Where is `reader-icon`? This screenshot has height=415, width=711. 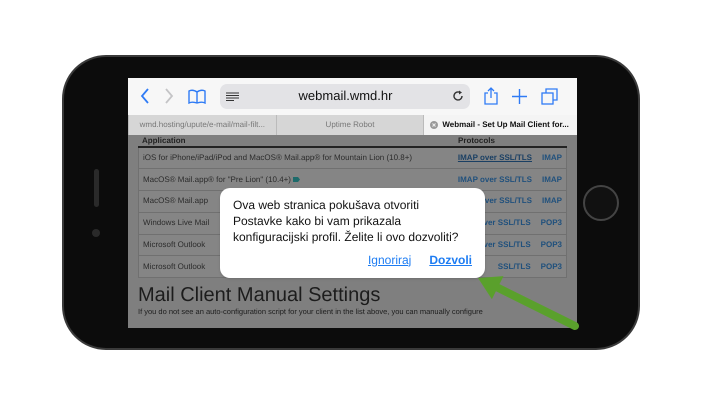
reader-icon is located at coordinates (232, 96).